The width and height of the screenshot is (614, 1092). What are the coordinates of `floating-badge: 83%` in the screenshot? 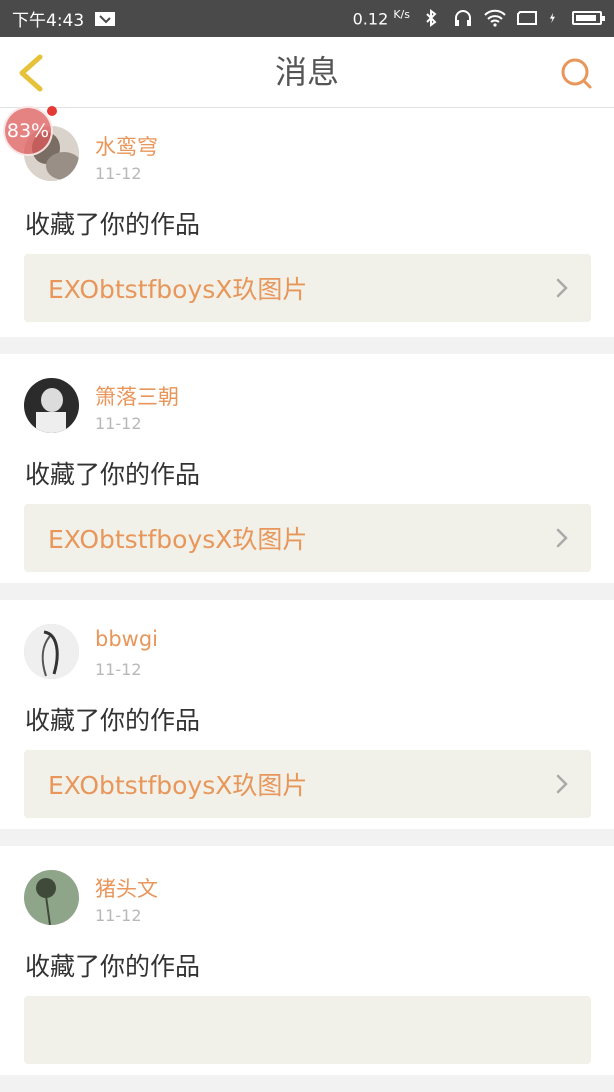 It's located at (28, 131).